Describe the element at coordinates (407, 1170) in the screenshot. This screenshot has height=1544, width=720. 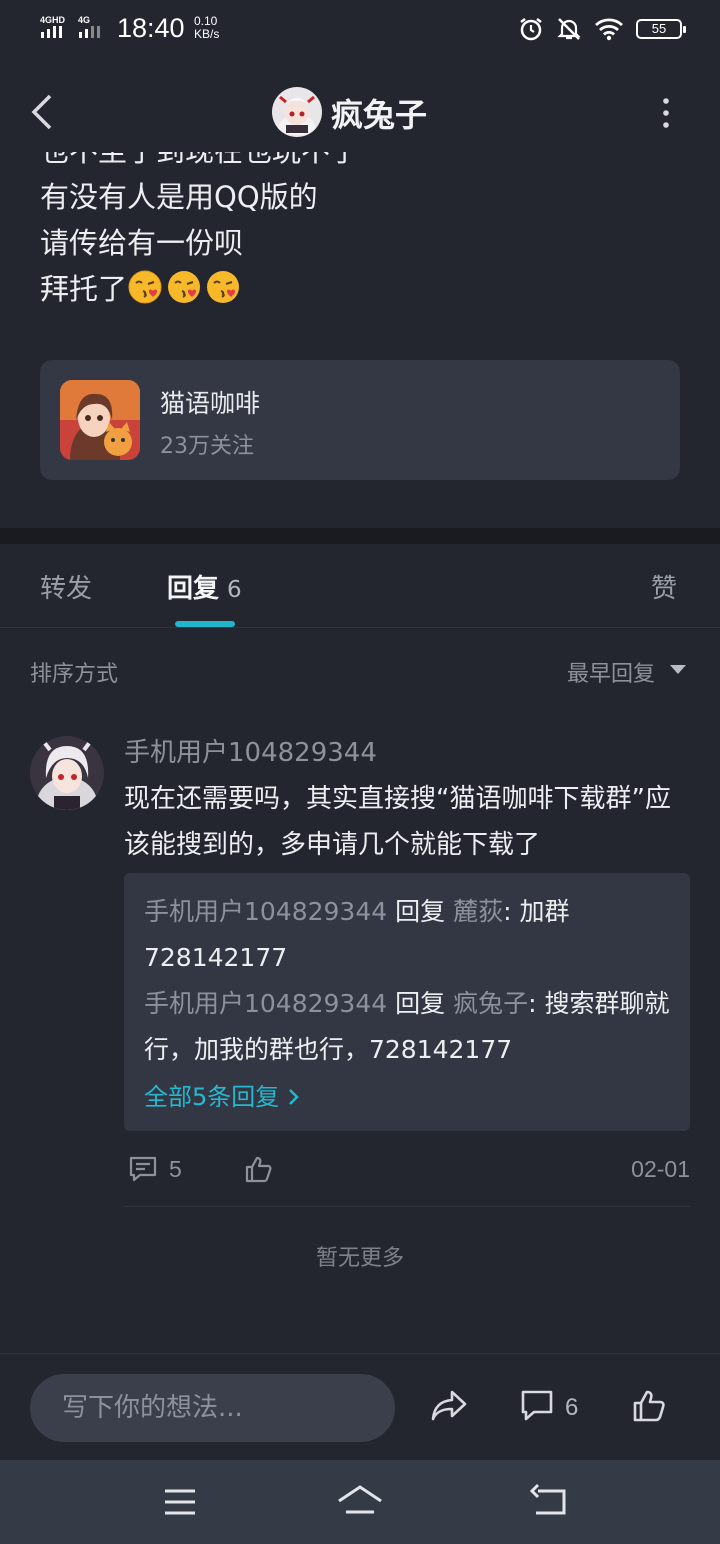
I see `comment-actions: 5 02-01` at that location.